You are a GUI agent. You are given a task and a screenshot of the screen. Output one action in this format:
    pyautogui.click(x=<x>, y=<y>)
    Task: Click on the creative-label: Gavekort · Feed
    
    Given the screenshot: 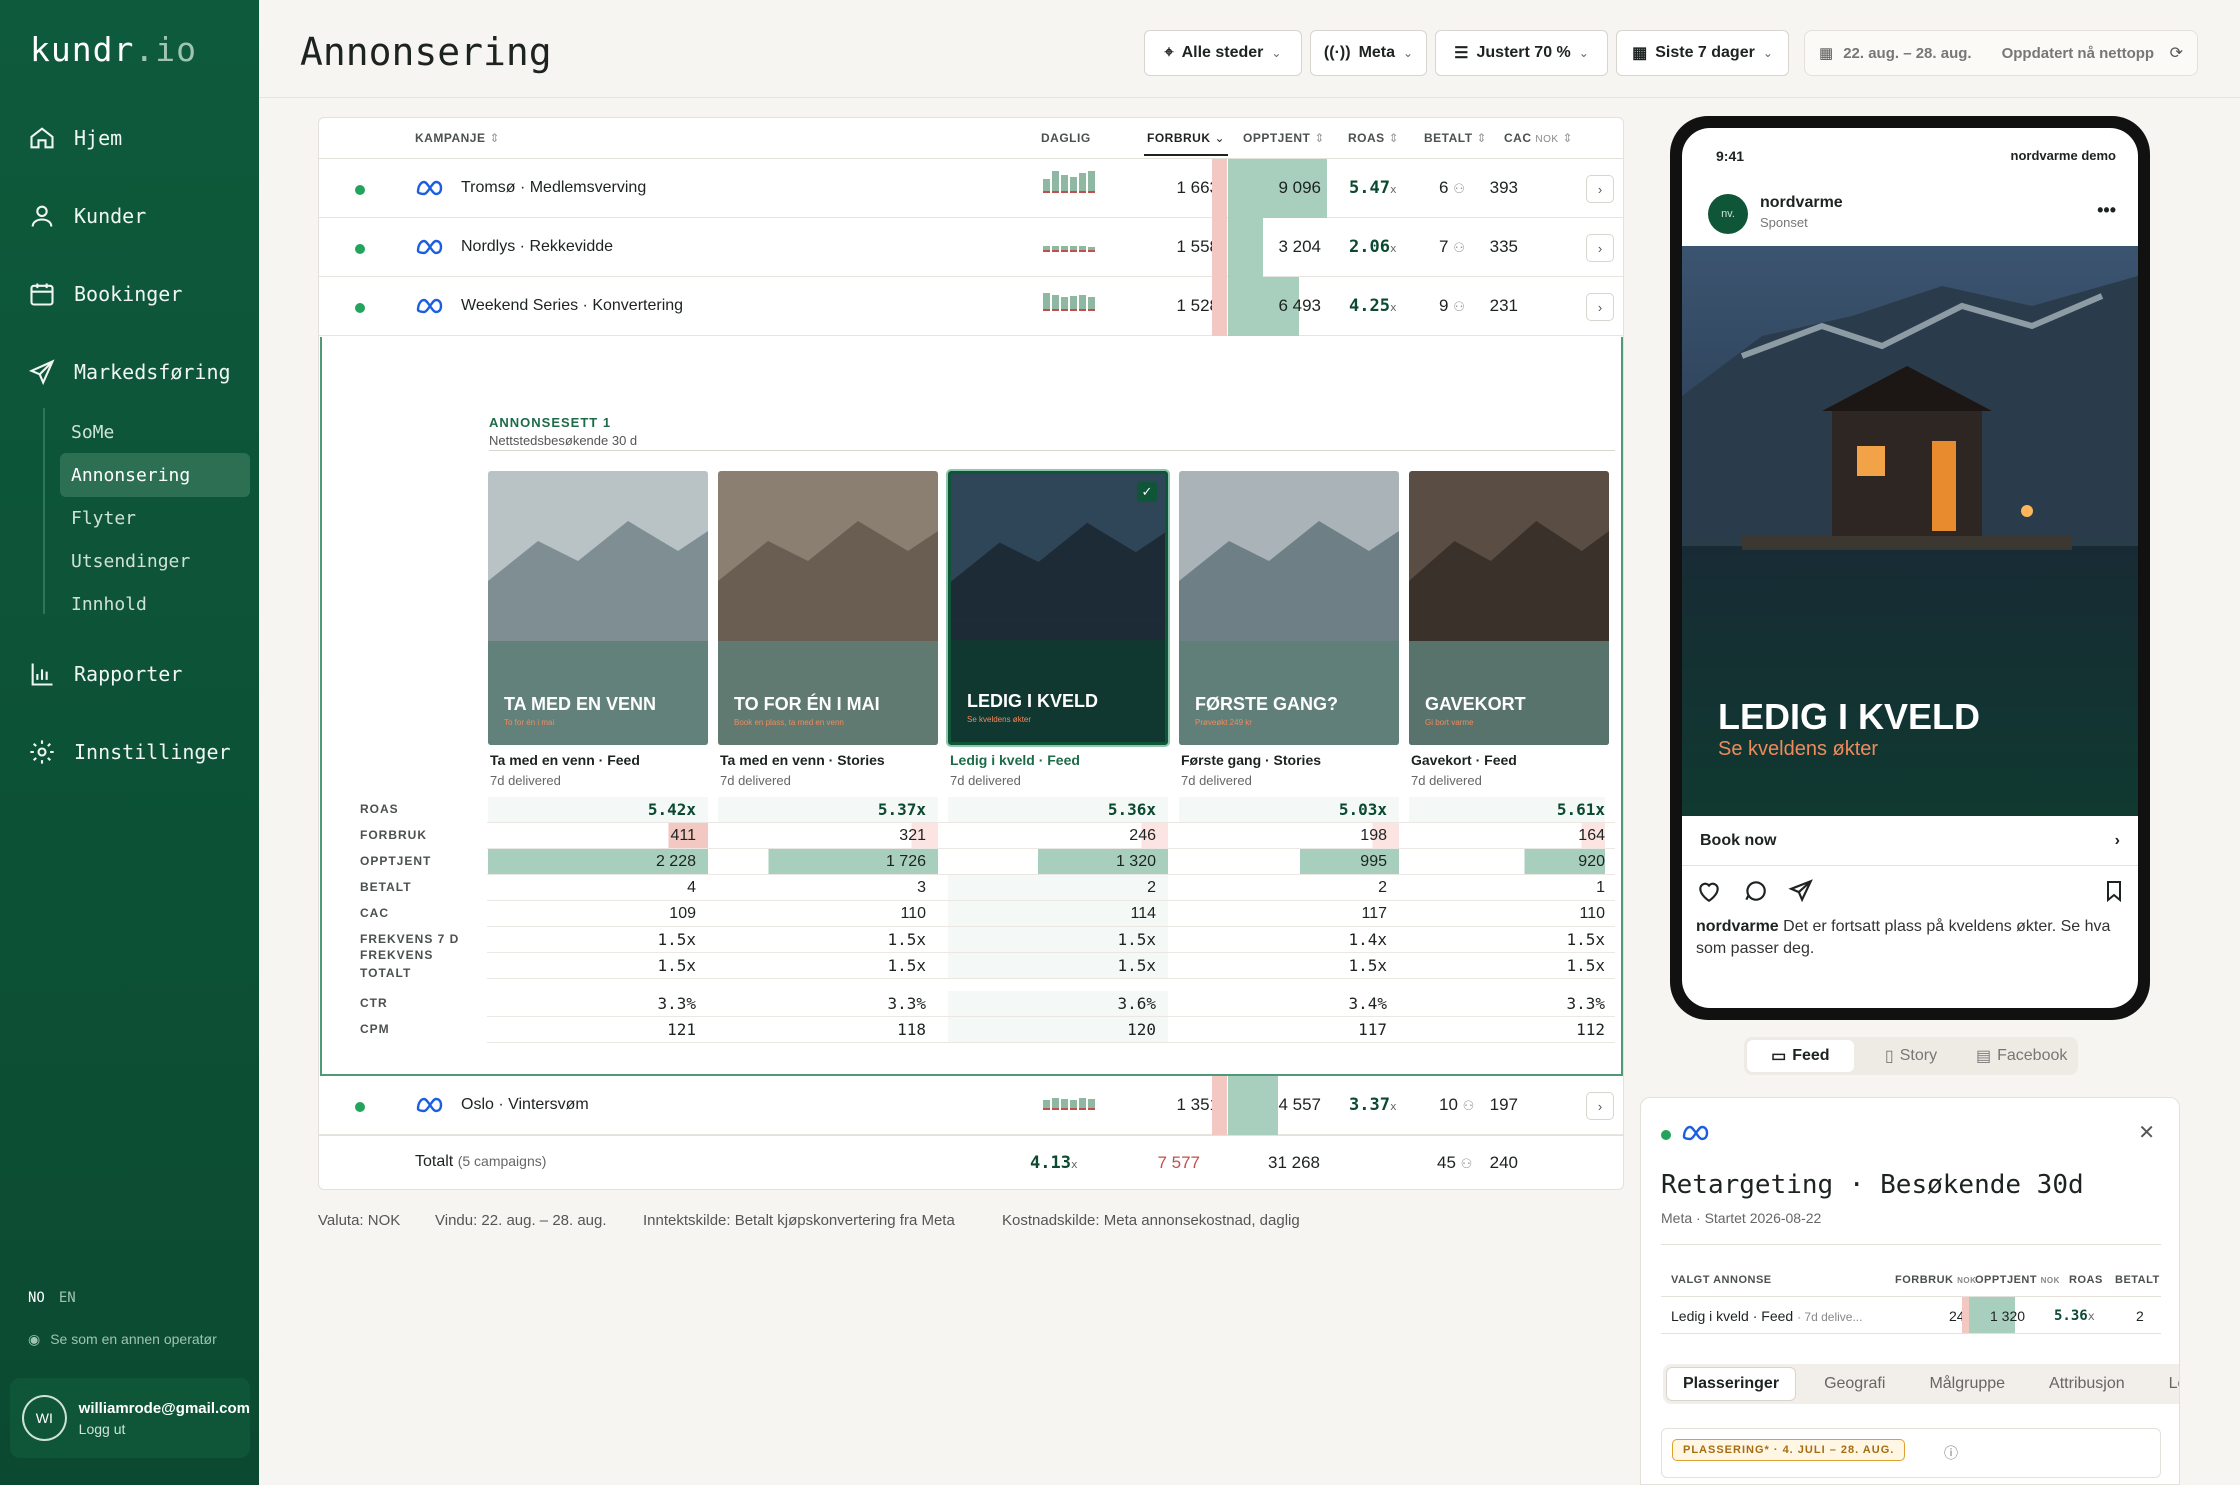 What is the action you would take?
    pyautogui.click(x=1464, y=760)
    